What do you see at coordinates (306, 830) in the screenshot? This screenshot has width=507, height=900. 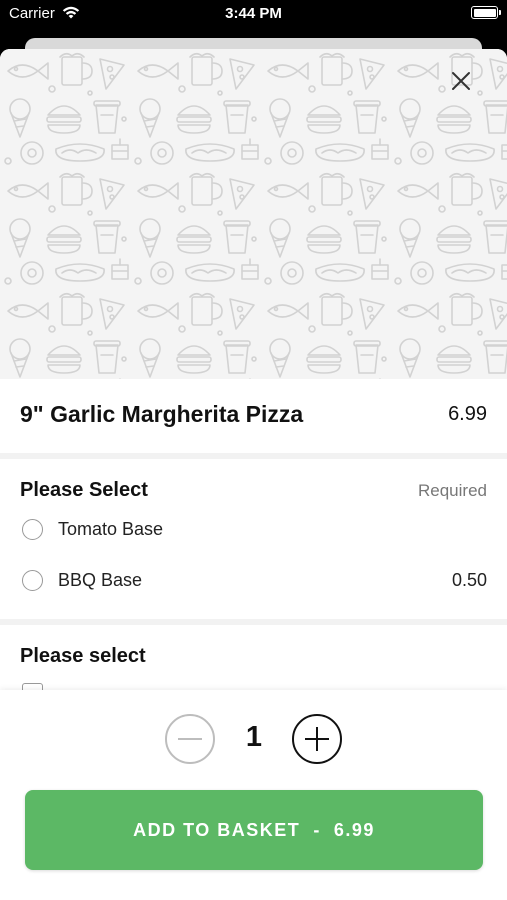 I see `add-to-basket-separator` at bounding box center [306, 830].